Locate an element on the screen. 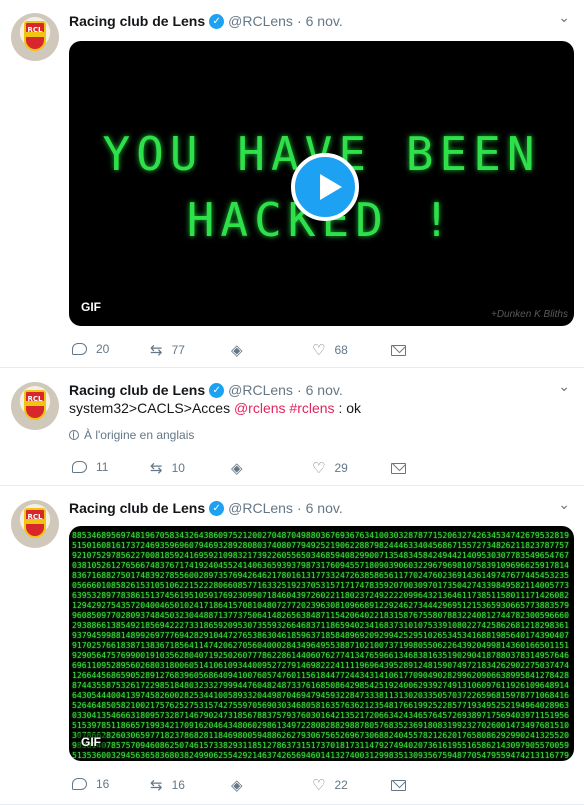 This screenshot has height=805, width=584. reply-button: 16 is located at coordinates (90, 784).